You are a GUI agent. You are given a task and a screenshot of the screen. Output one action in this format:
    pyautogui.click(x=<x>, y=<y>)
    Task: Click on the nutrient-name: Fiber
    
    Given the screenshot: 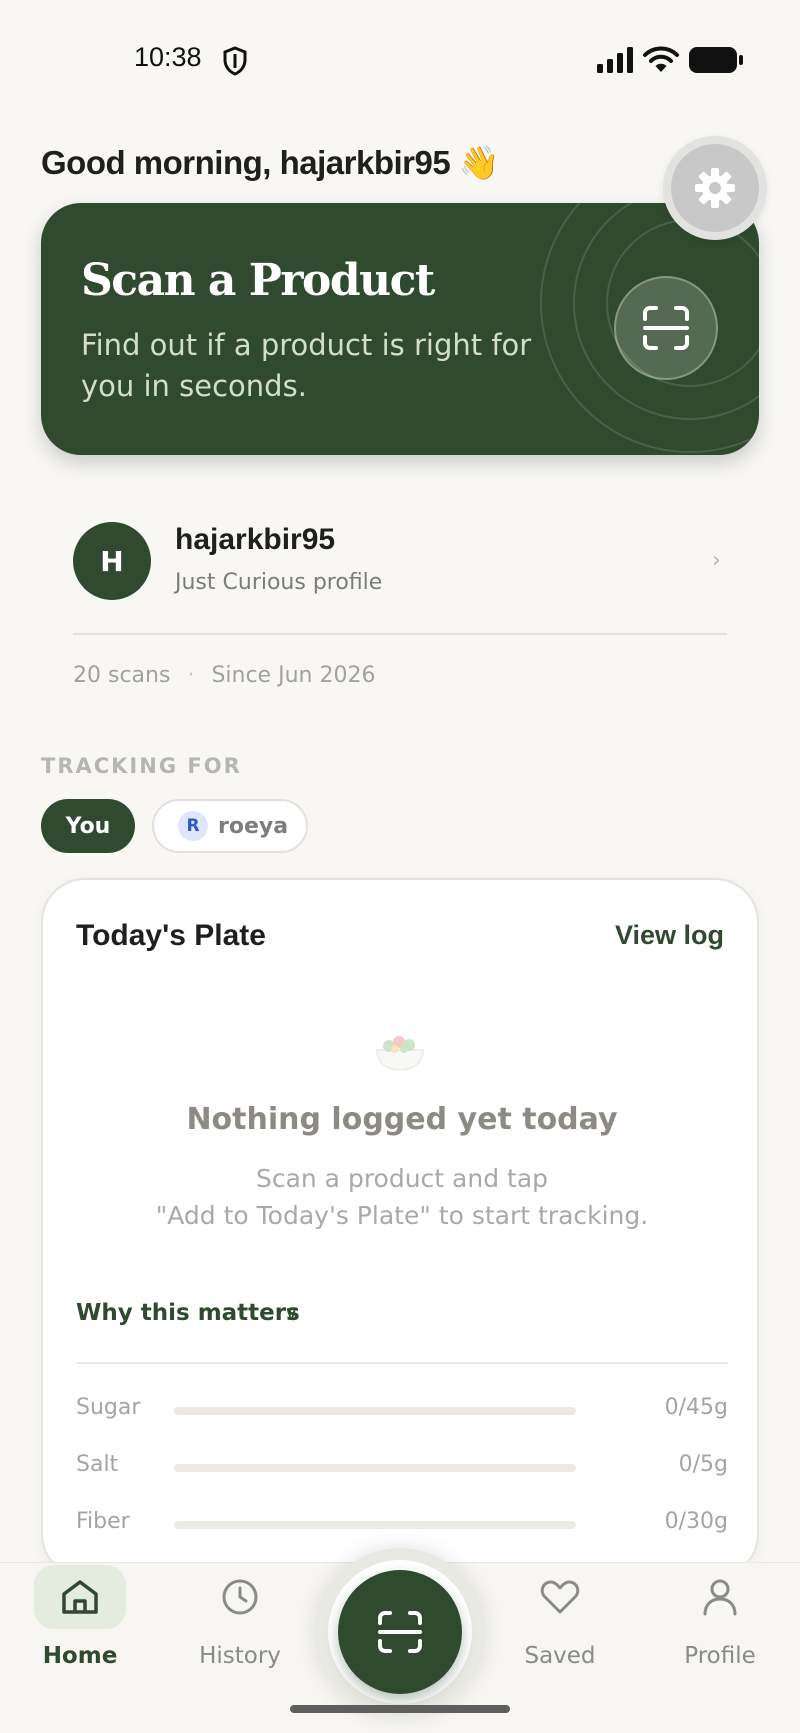 What is the action you would take?
    pyautogui.click(x=103, y=1521)
    